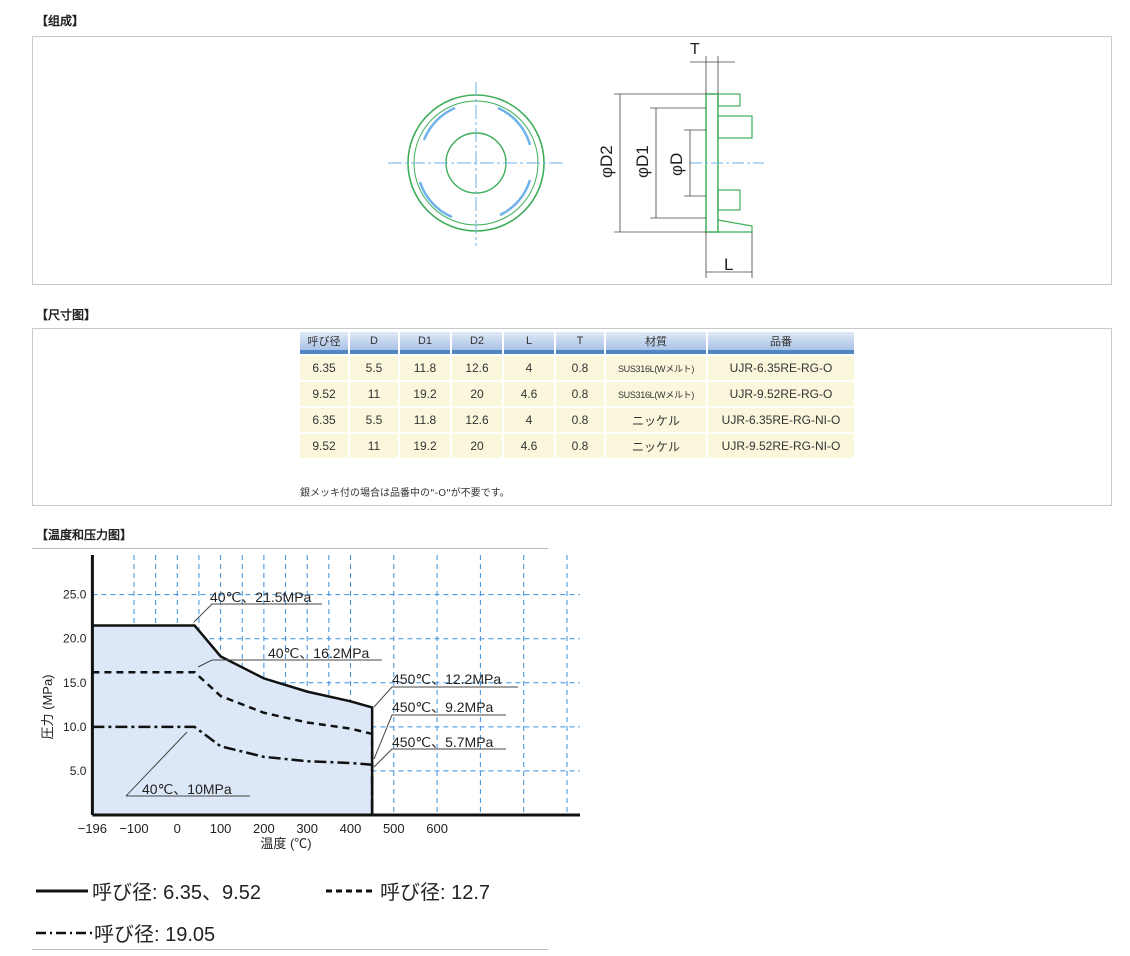 The image size is (1130, 956). I want to click on x-tick-label: 600, so click(437, 828).